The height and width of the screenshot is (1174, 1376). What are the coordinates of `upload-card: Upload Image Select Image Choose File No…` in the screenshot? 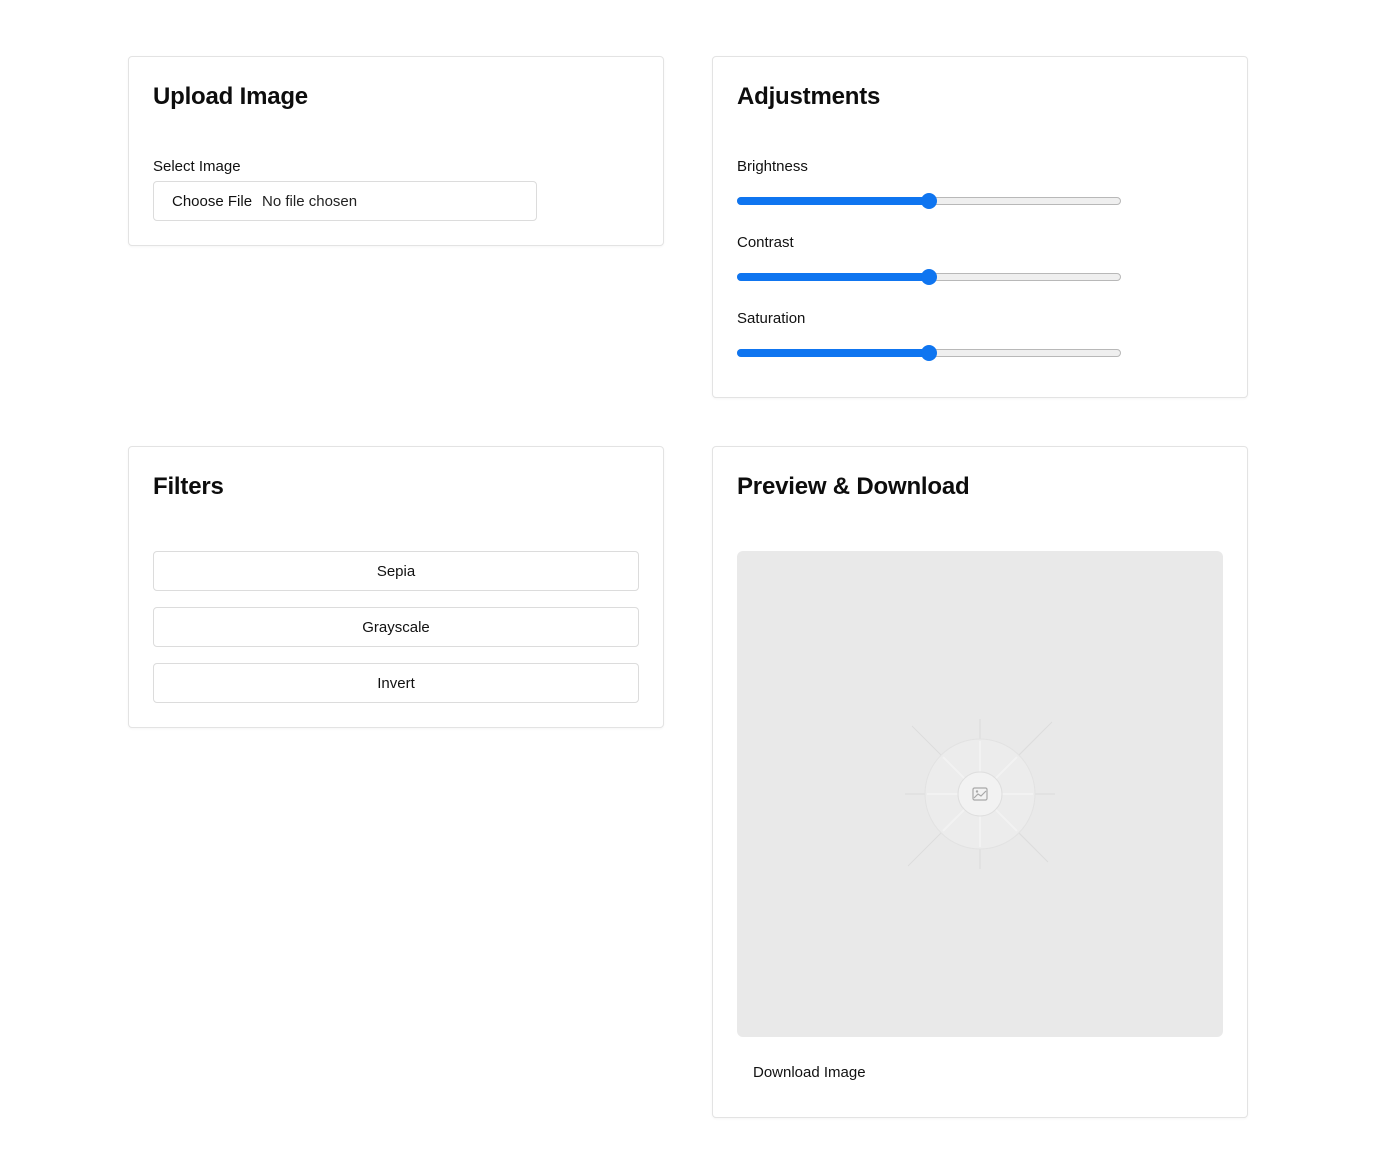 It's located at (396, 151).